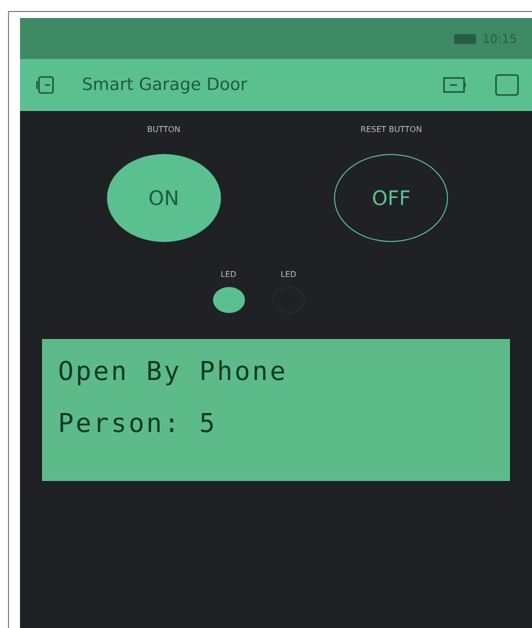 The image size is (532, 628). What do you see at coordinates (138, 424) in the screenshot?
I see `lcd-line: Person: 5` at bounding box center [138, 424].